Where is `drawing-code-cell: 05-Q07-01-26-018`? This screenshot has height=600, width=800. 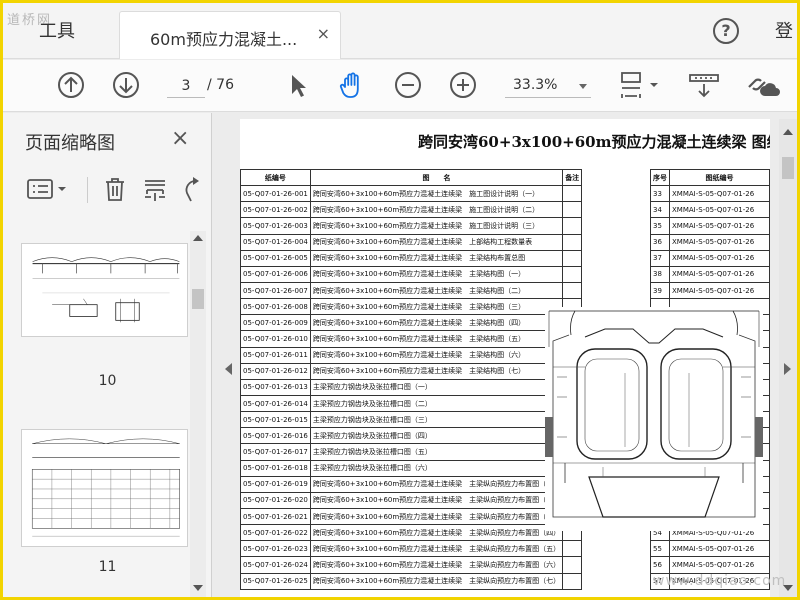 drawing-code-cell: 05-Q07-01-26-018 is located at coordinates (275, 468).